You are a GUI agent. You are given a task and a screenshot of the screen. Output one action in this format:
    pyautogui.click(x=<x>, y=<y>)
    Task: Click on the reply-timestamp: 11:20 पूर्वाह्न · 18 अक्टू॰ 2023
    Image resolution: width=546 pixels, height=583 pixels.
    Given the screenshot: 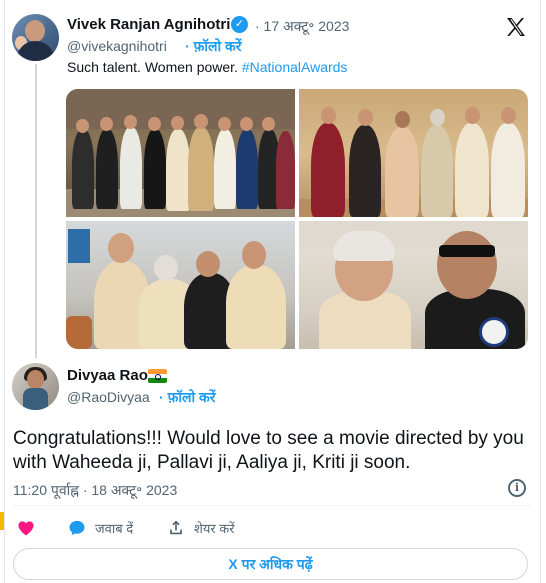 What is the action you would take?
    pyautogui.click(x=95, y=490)
    